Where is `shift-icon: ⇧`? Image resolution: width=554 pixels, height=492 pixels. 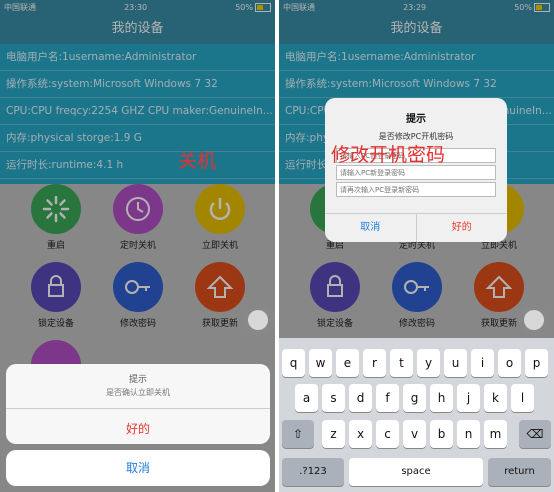
shift-icon: ⇧ is located at coordinates (298, 434).